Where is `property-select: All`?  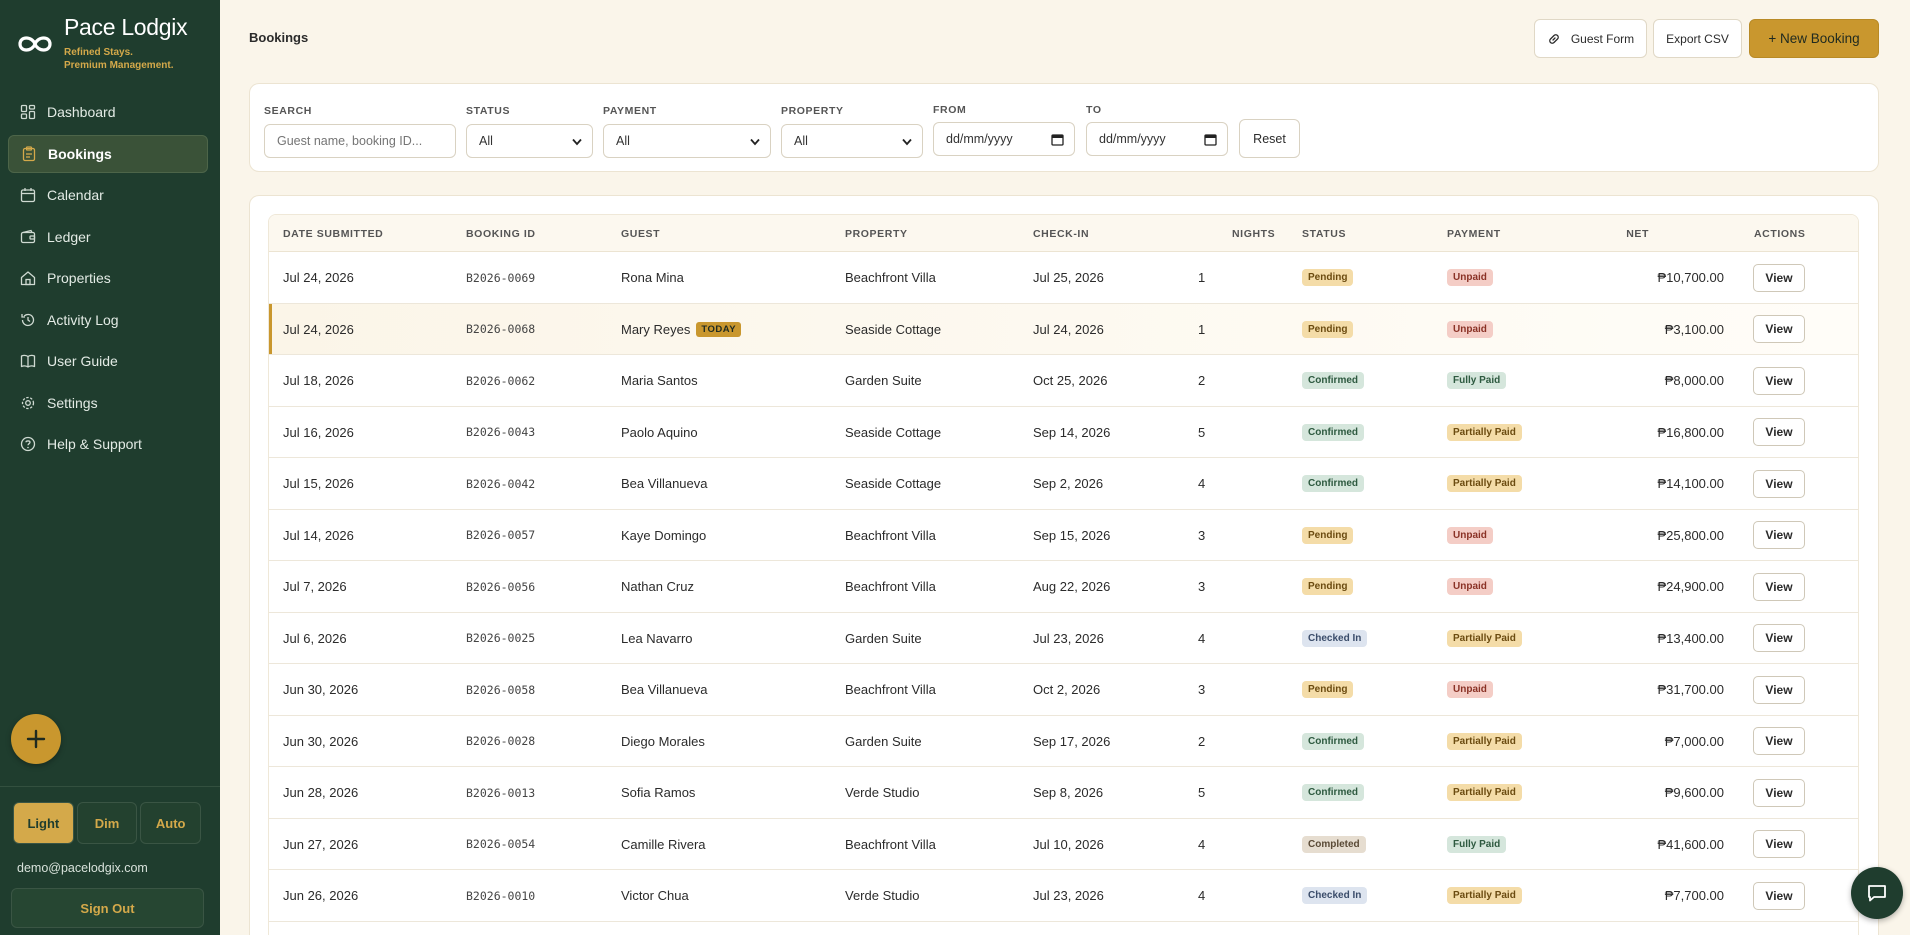 property-select: All is located at coordinates (852, 141).